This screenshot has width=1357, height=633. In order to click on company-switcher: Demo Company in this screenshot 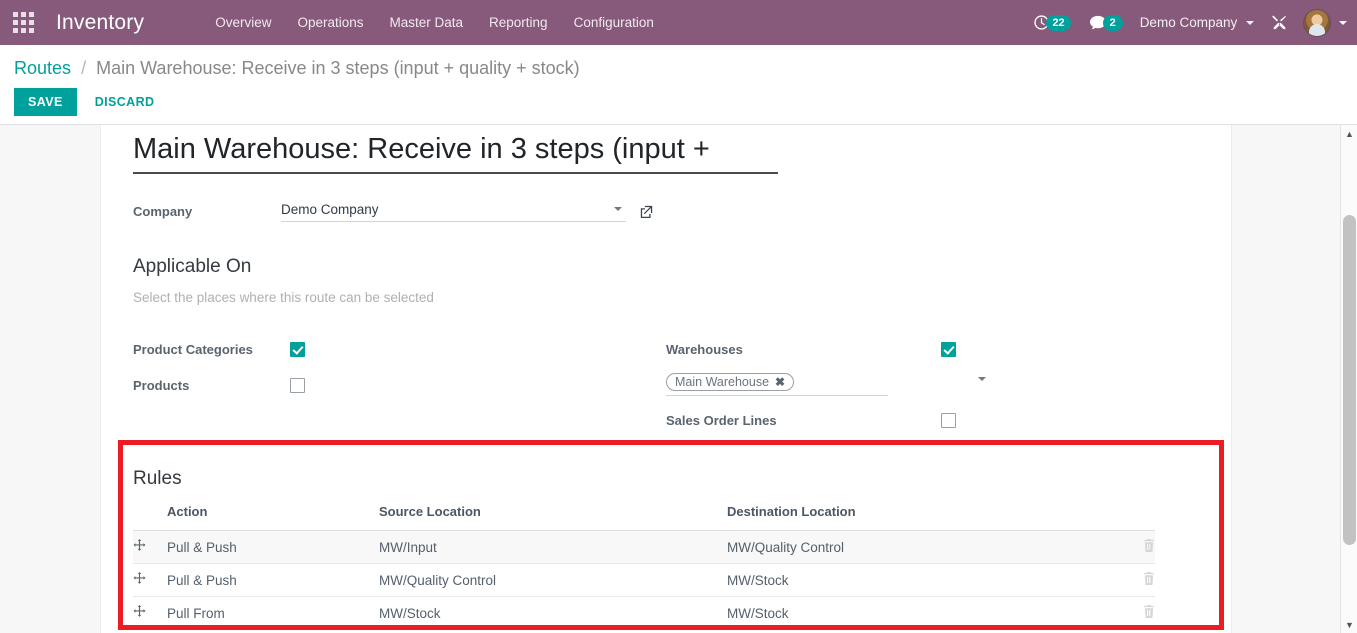, I will do `click(1197, 22)`.